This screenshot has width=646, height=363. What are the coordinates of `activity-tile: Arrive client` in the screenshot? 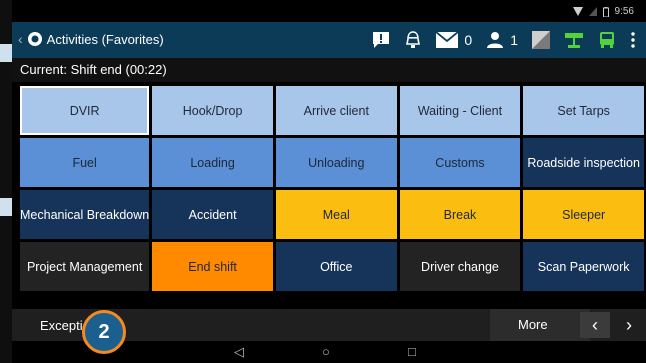 It's located at (336, 110).